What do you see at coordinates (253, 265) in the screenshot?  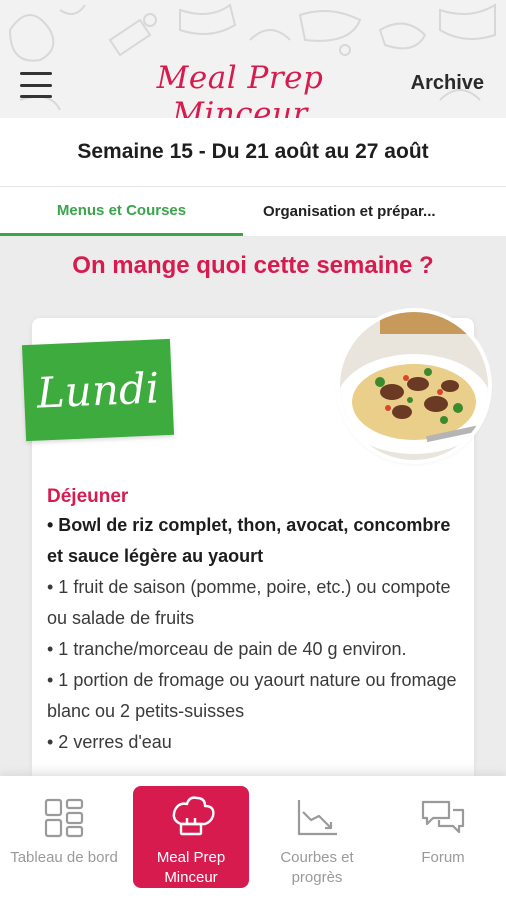 I see `section-title: On mange quoi cette semaine ?` at bounding box center [253, 265].